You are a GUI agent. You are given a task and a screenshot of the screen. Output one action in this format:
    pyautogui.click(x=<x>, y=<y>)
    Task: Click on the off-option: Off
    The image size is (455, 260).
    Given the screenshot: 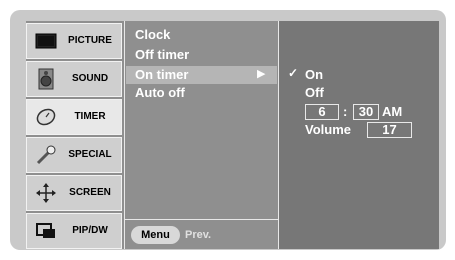 What is the action you would take?
    pyautogui.click(x=314, y=93)
    